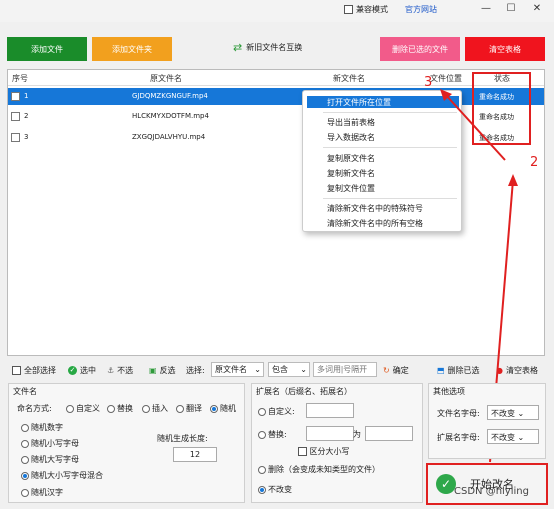 The image size is (554, 509). I want to click on confirm-icon: ↻, so click(386, 370).